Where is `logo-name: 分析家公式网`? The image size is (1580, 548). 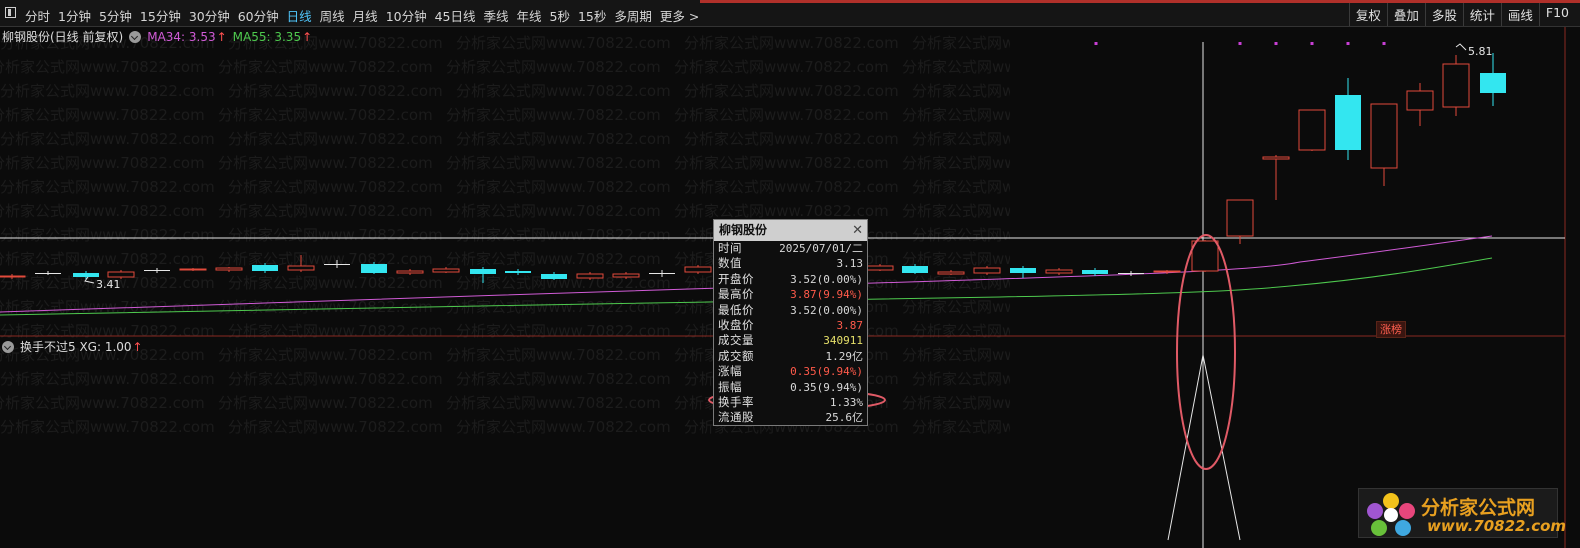
logo-name: 分析家公式网 is located at coordinates (1478, 508).